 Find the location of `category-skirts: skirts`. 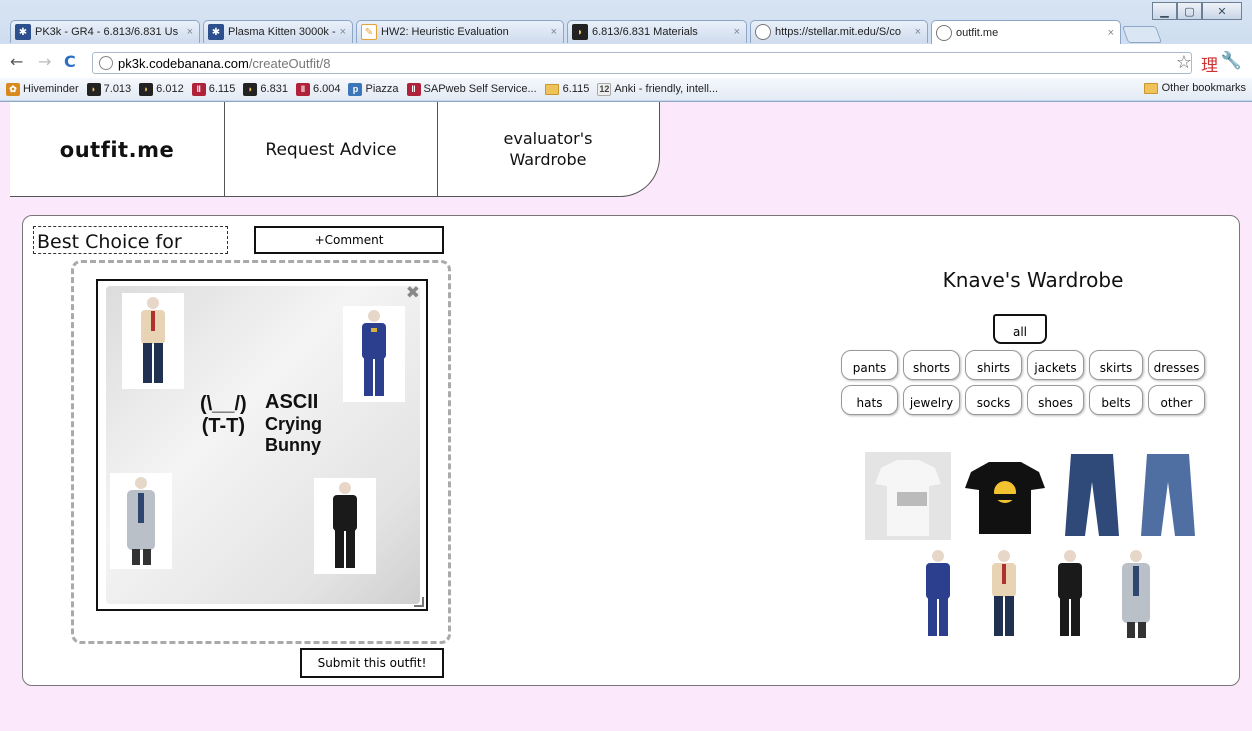

category-skirts: skirts is located at coordinates (1116, 365).